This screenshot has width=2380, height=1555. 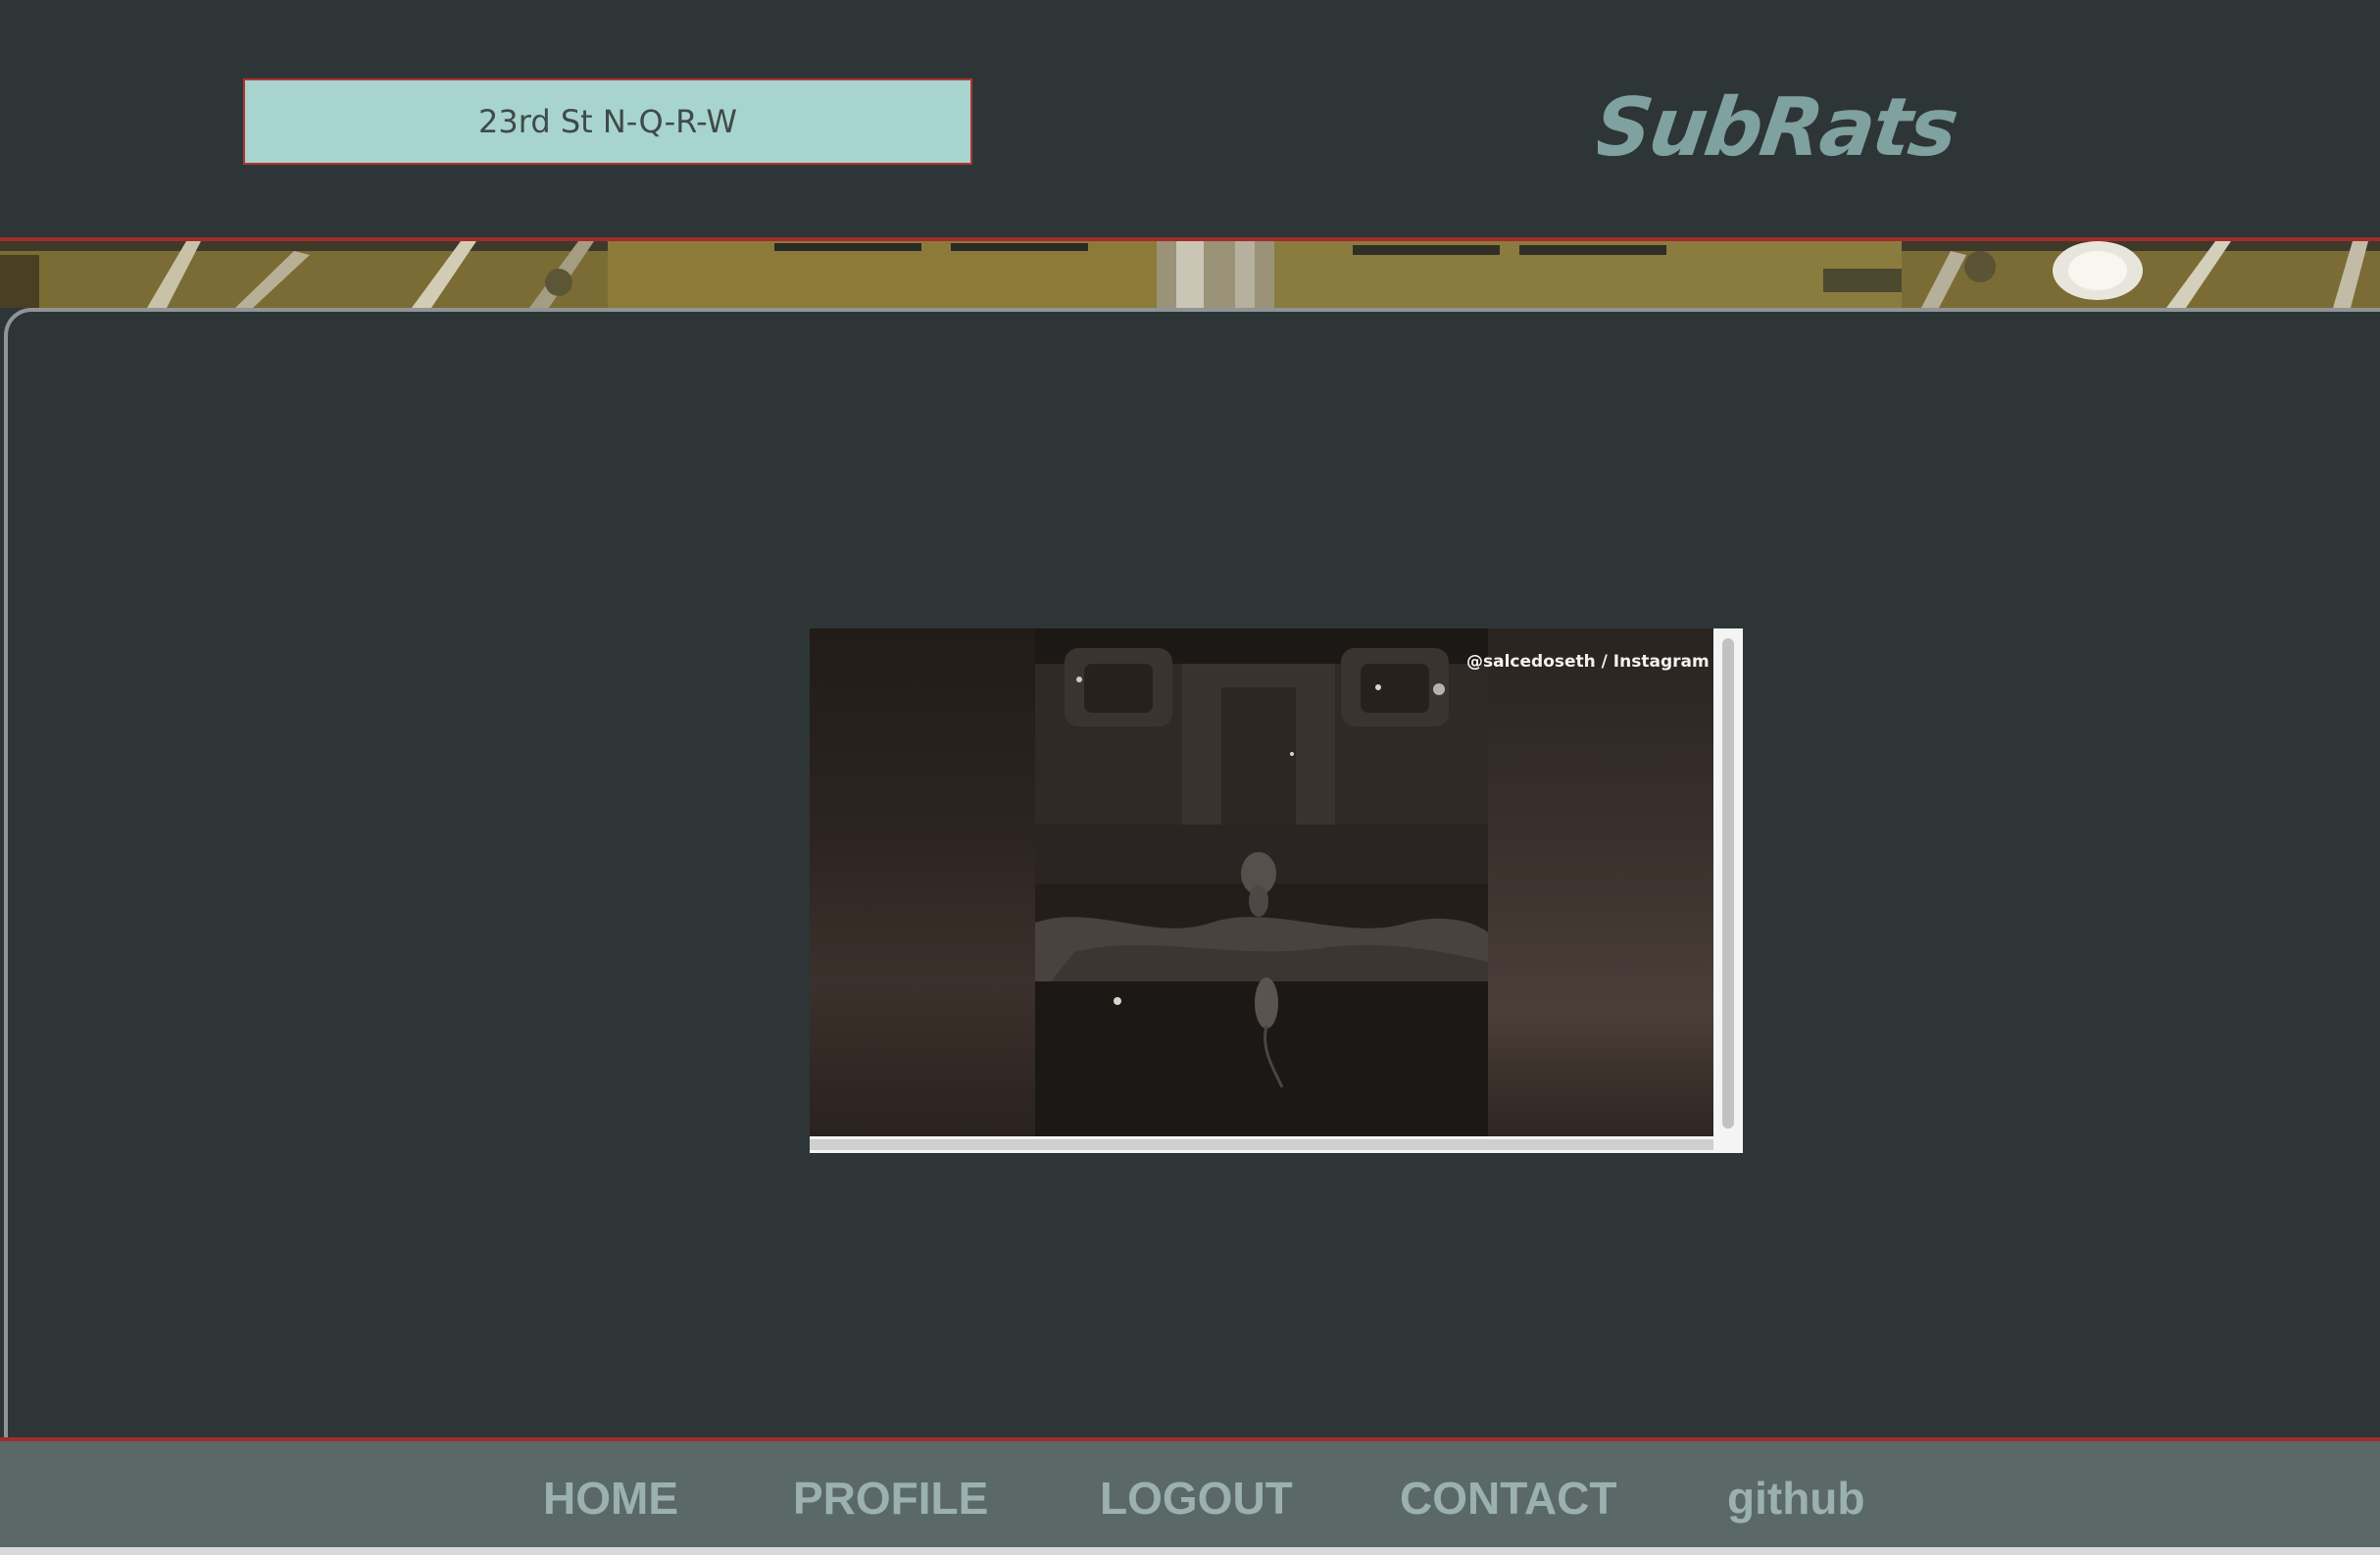 What do you see at coordinates (1196, 1498) in the screenshot?
I see `nav-logout-link: LOGOUT` at bounding box center [1196, 1498].